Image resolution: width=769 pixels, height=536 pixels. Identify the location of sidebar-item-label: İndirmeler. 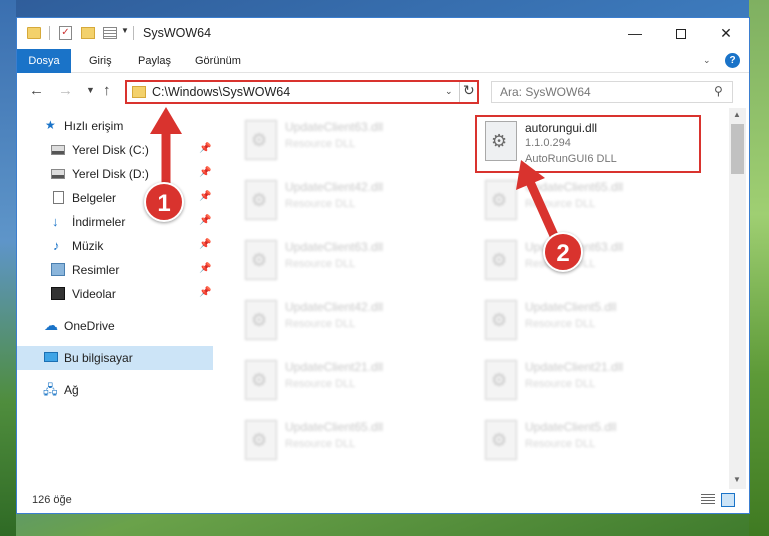
(99, 222).